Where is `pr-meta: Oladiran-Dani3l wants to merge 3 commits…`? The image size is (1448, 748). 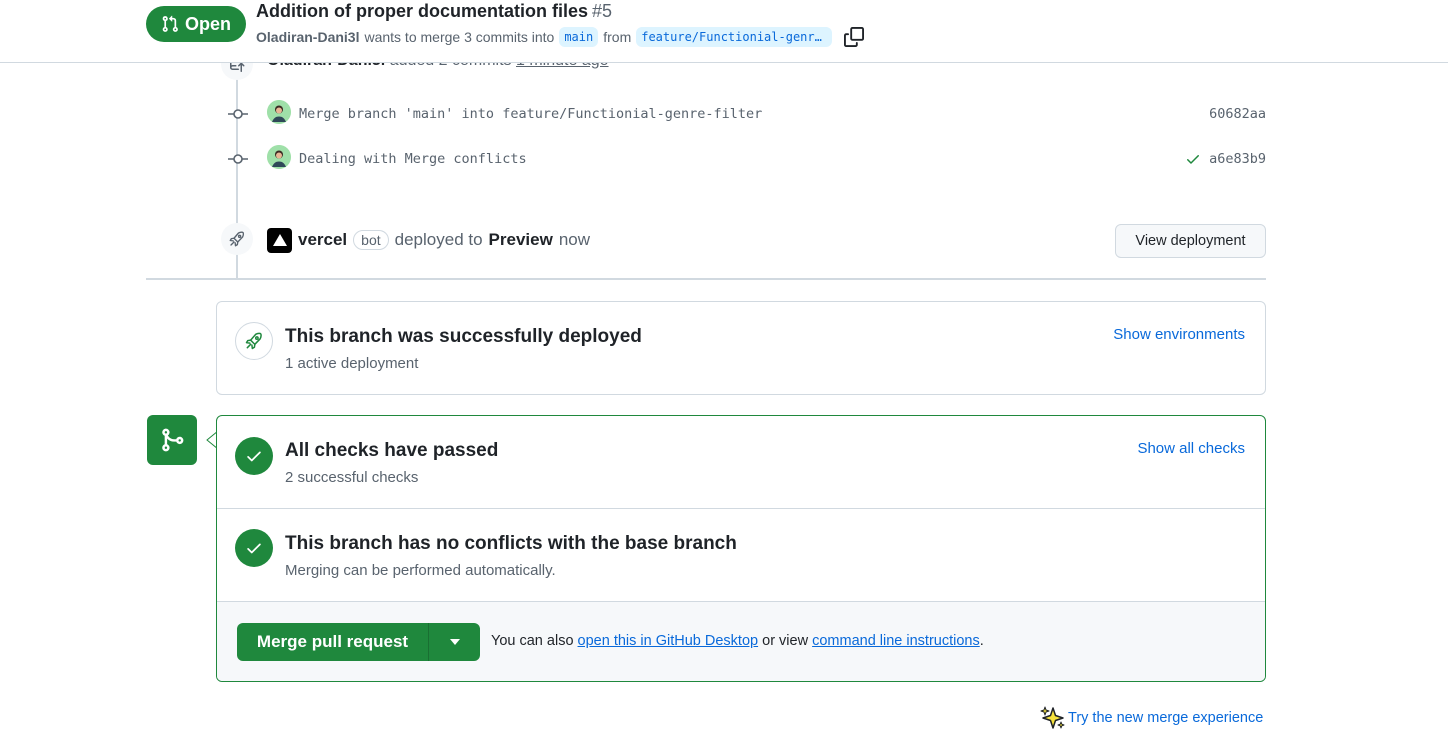 pr-meta: Oladiran-Dani3l wants to merge 3 commits… is located at coordinates (560, 37).